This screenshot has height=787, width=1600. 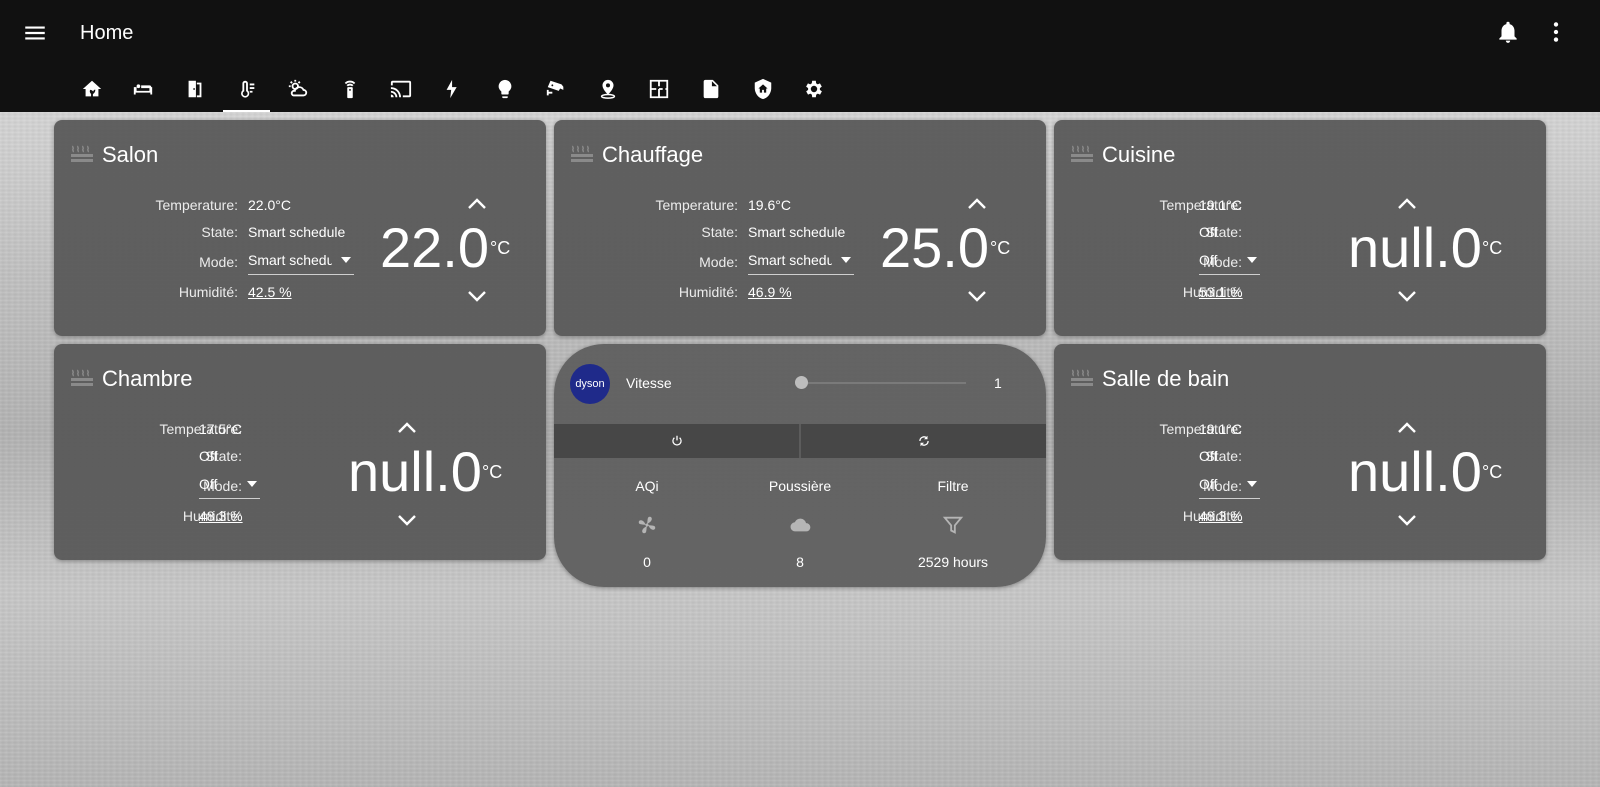 What do you see at coordinates (92, 89) in the screenshot?
I see `tab-home` at bounding box center [92, 89].